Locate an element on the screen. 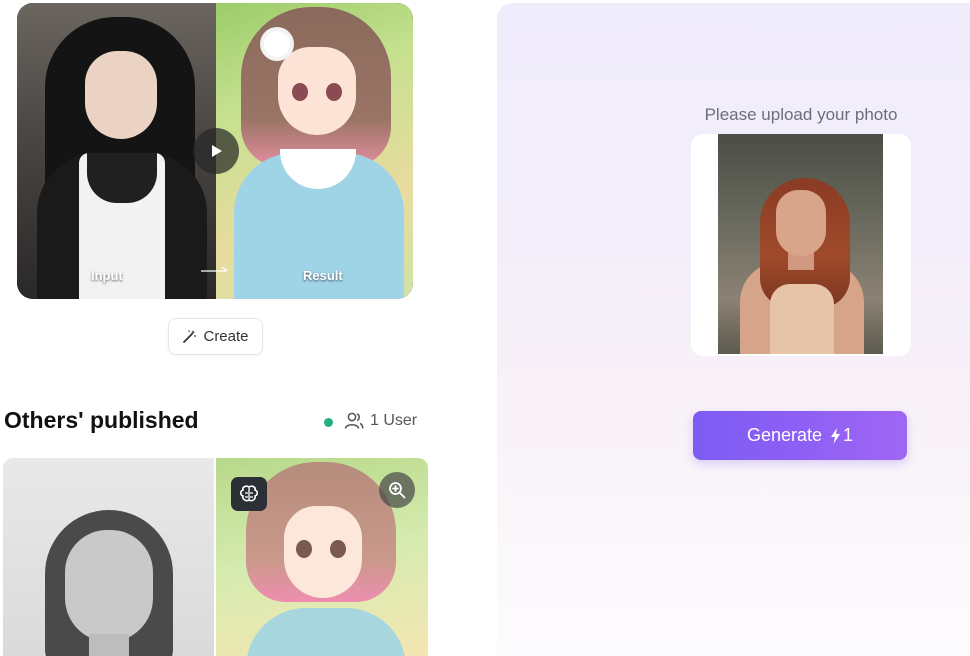  online-status-dot is located at coordinates (328, 422).